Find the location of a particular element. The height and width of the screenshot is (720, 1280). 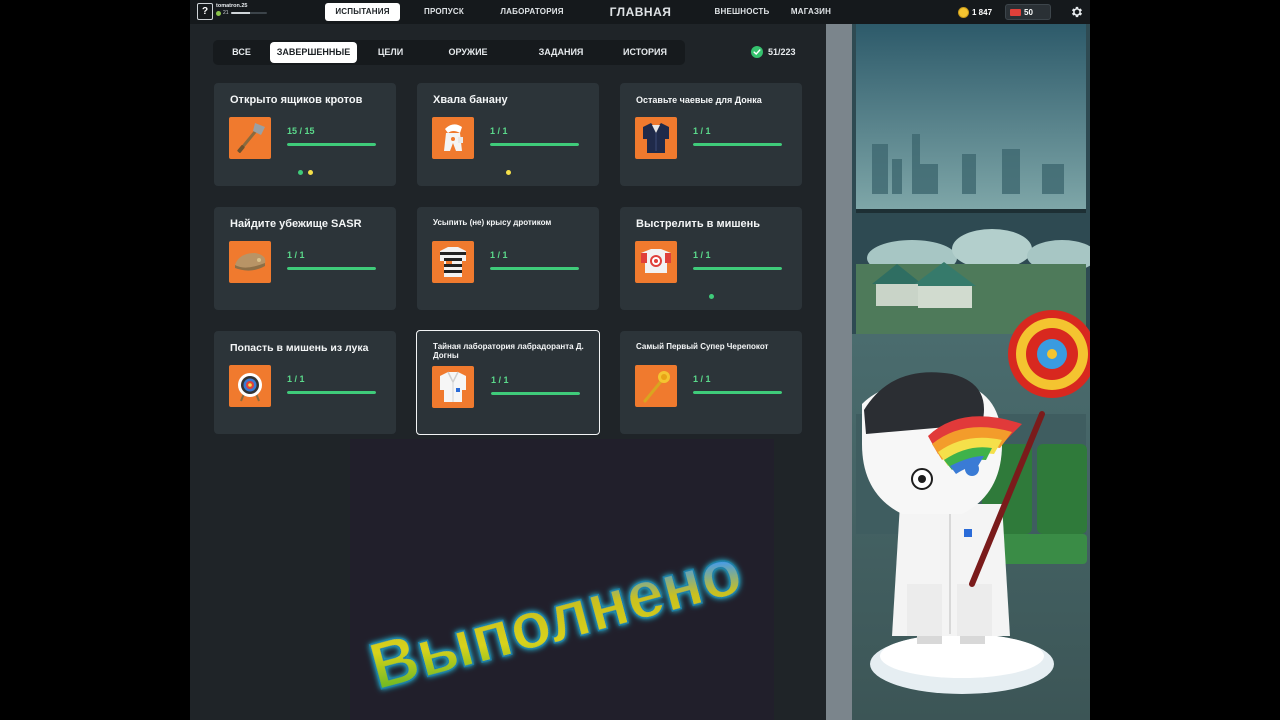

nav-shop: МАГАЗИН is located at coordinates (811, 12).